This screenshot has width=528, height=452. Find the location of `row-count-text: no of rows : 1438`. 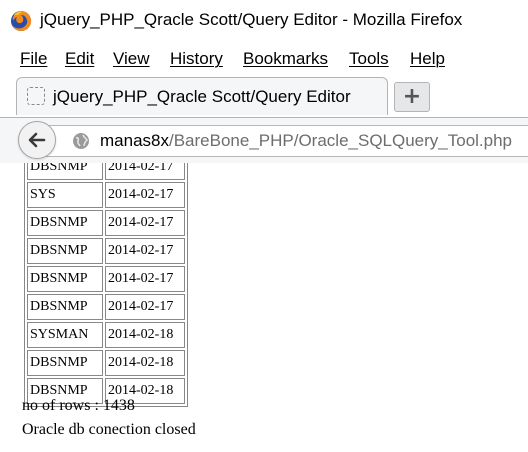

row-count-text: no of rows : 1438 is located at coordinates (78, 405).